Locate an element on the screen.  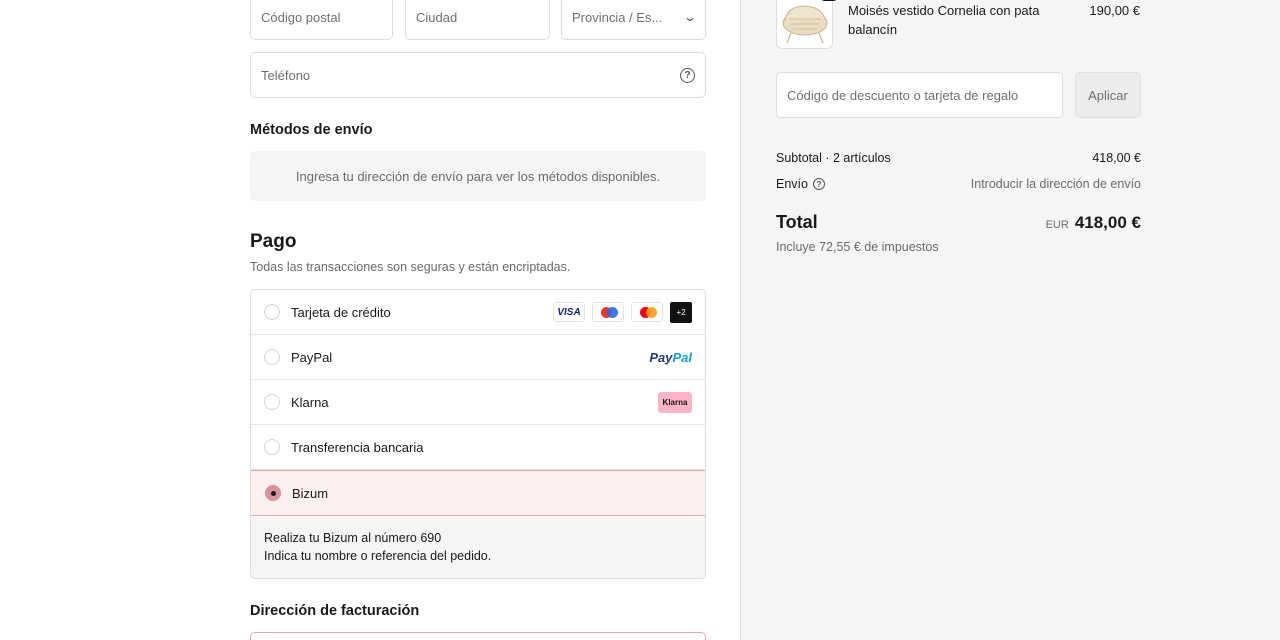
radio-bizum is located at coordinates (273, 493).